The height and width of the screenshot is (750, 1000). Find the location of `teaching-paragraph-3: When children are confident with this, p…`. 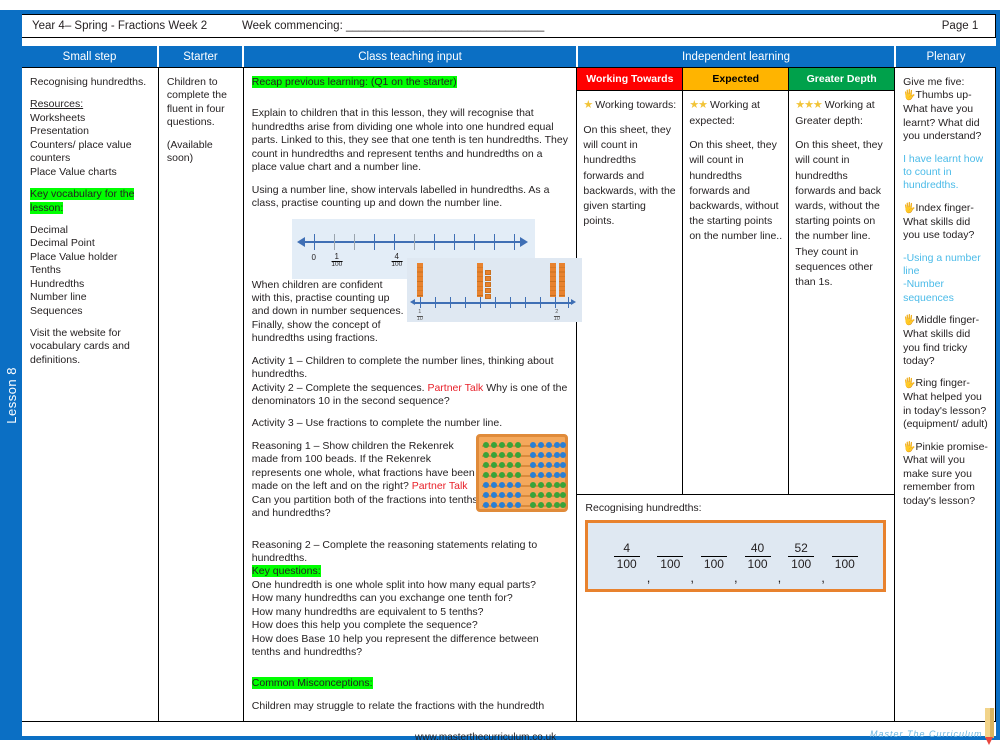

teaching-paragraph-3: When children are confident with this, p… is located at coordinates (327, 311).